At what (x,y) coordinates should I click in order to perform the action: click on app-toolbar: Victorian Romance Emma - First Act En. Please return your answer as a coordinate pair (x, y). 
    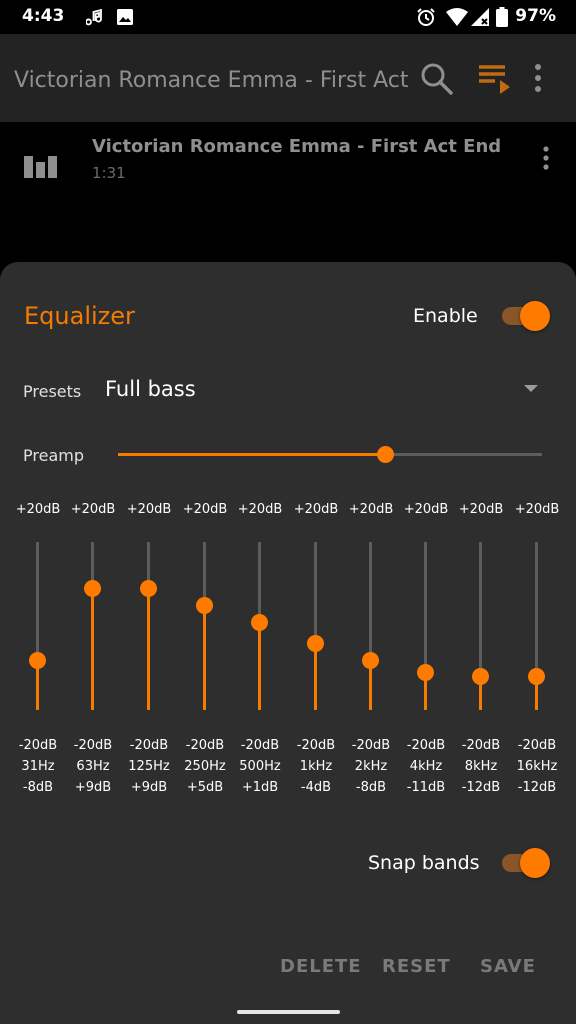
    Looking at the image, I should click on (288, 78).